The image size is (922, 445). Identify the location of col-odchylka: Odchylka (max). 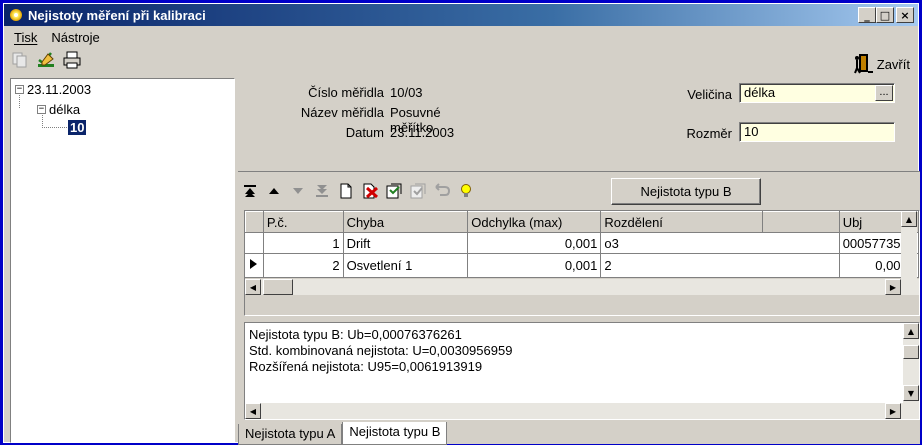
(534, 222).